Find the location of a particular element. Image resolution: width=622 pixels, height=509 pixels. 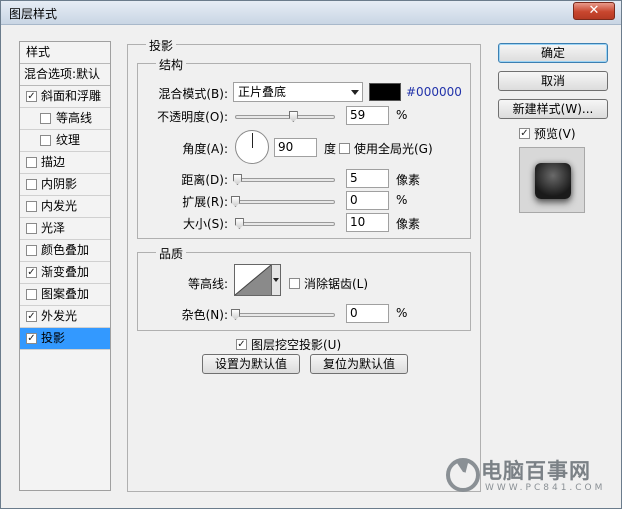

knockout-checkbox: ✓ 图层挖空投影(U) is located at coordinates (288, 344).